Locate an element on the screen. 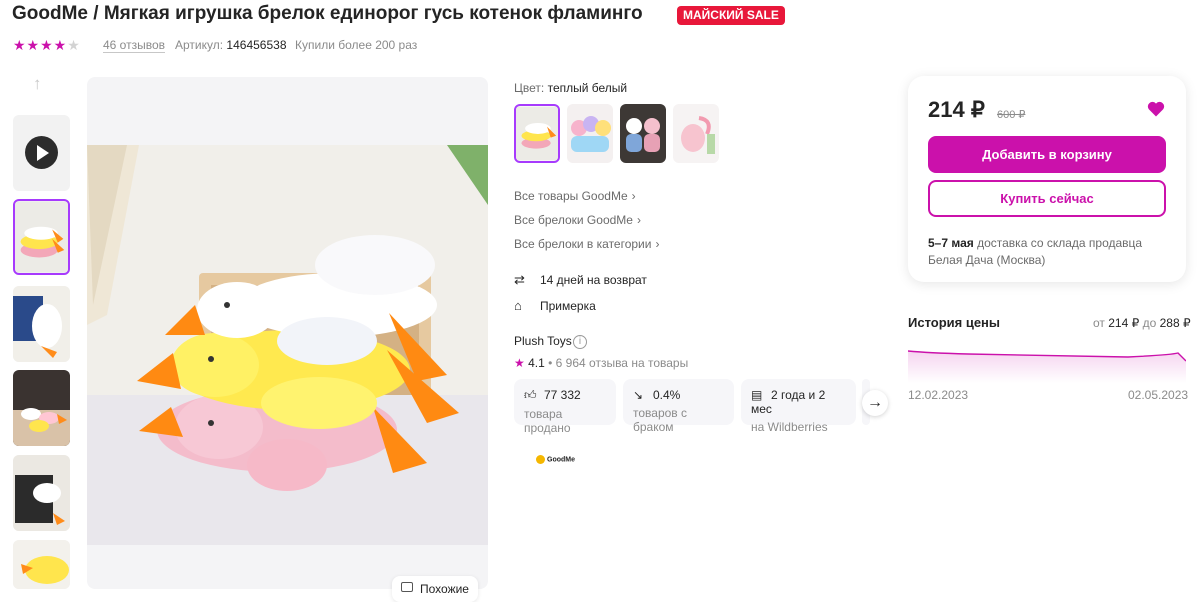 This screenshot has width=1200, height=602. article-label: Артикул: is located at coordinates (199, 45).